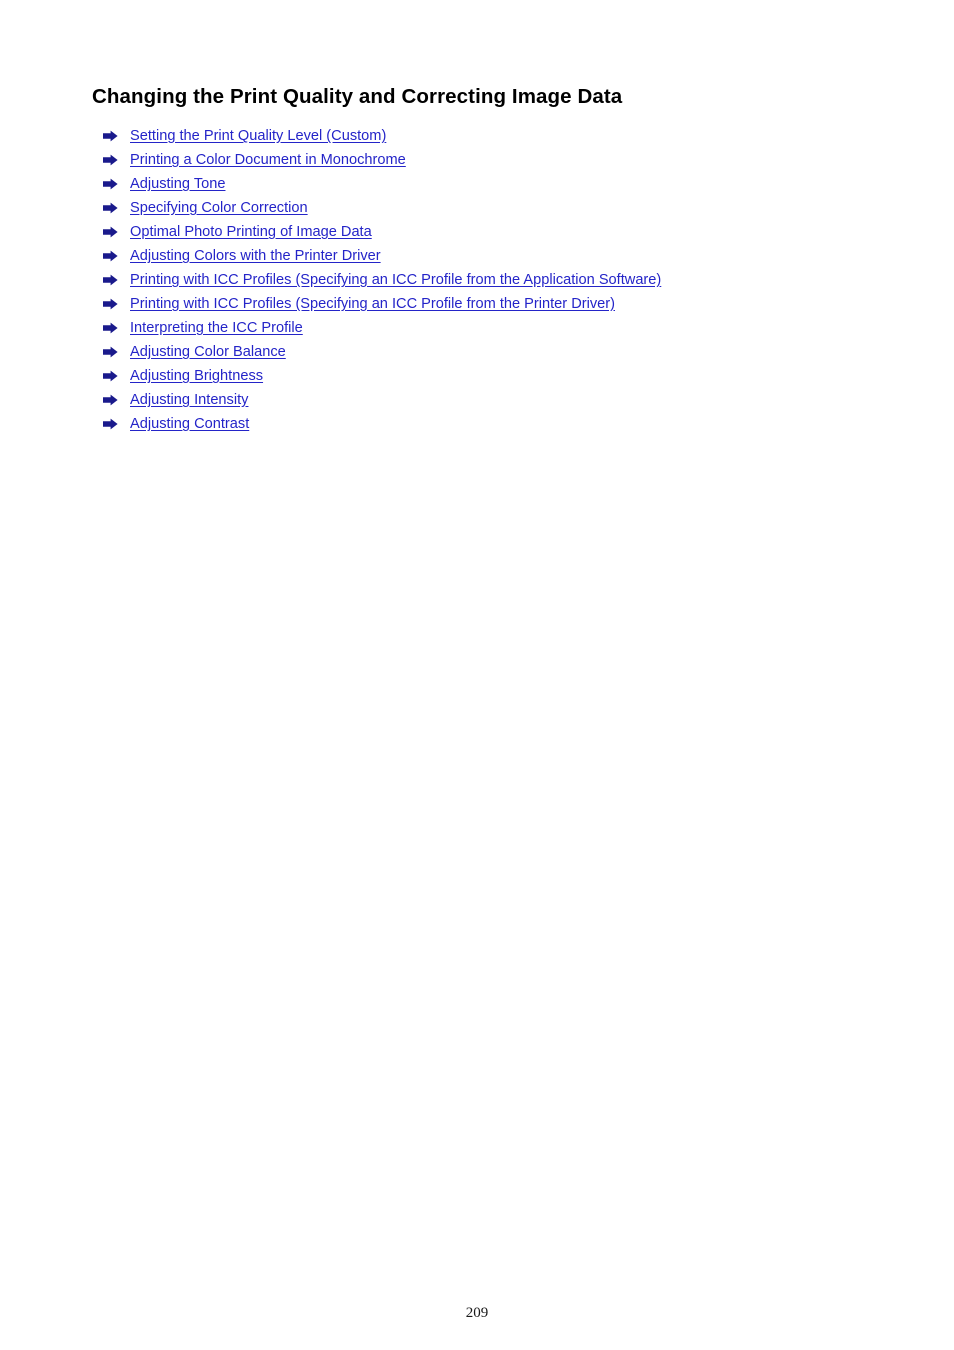 This screenshot has width=954, height=1350. I want to click on list-item: Setting the Print Quality Level (Custom), so click(382, 136).